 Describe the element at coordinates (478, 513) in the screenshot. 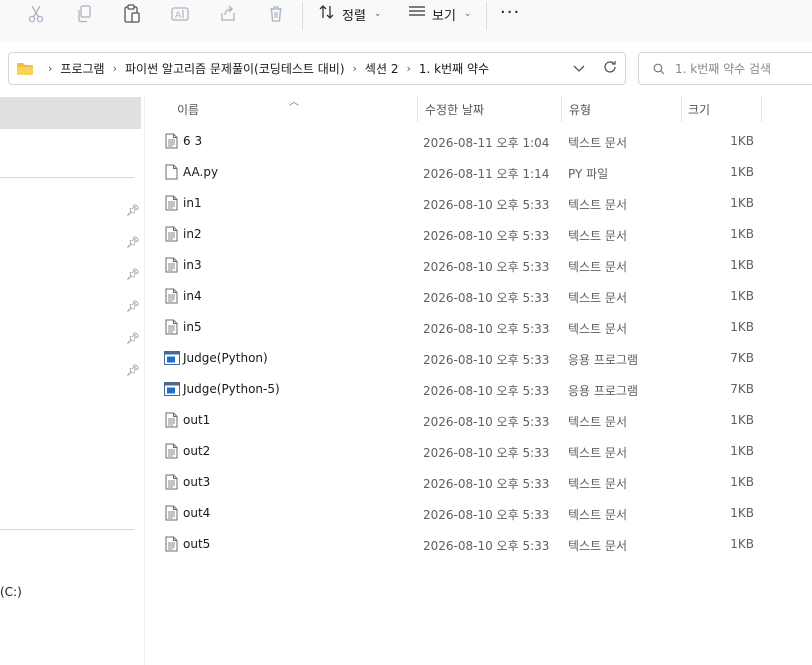

I see `file-row: out4 2026-08-10 오후 5:33 텍스트 문서 1KB` at that location.